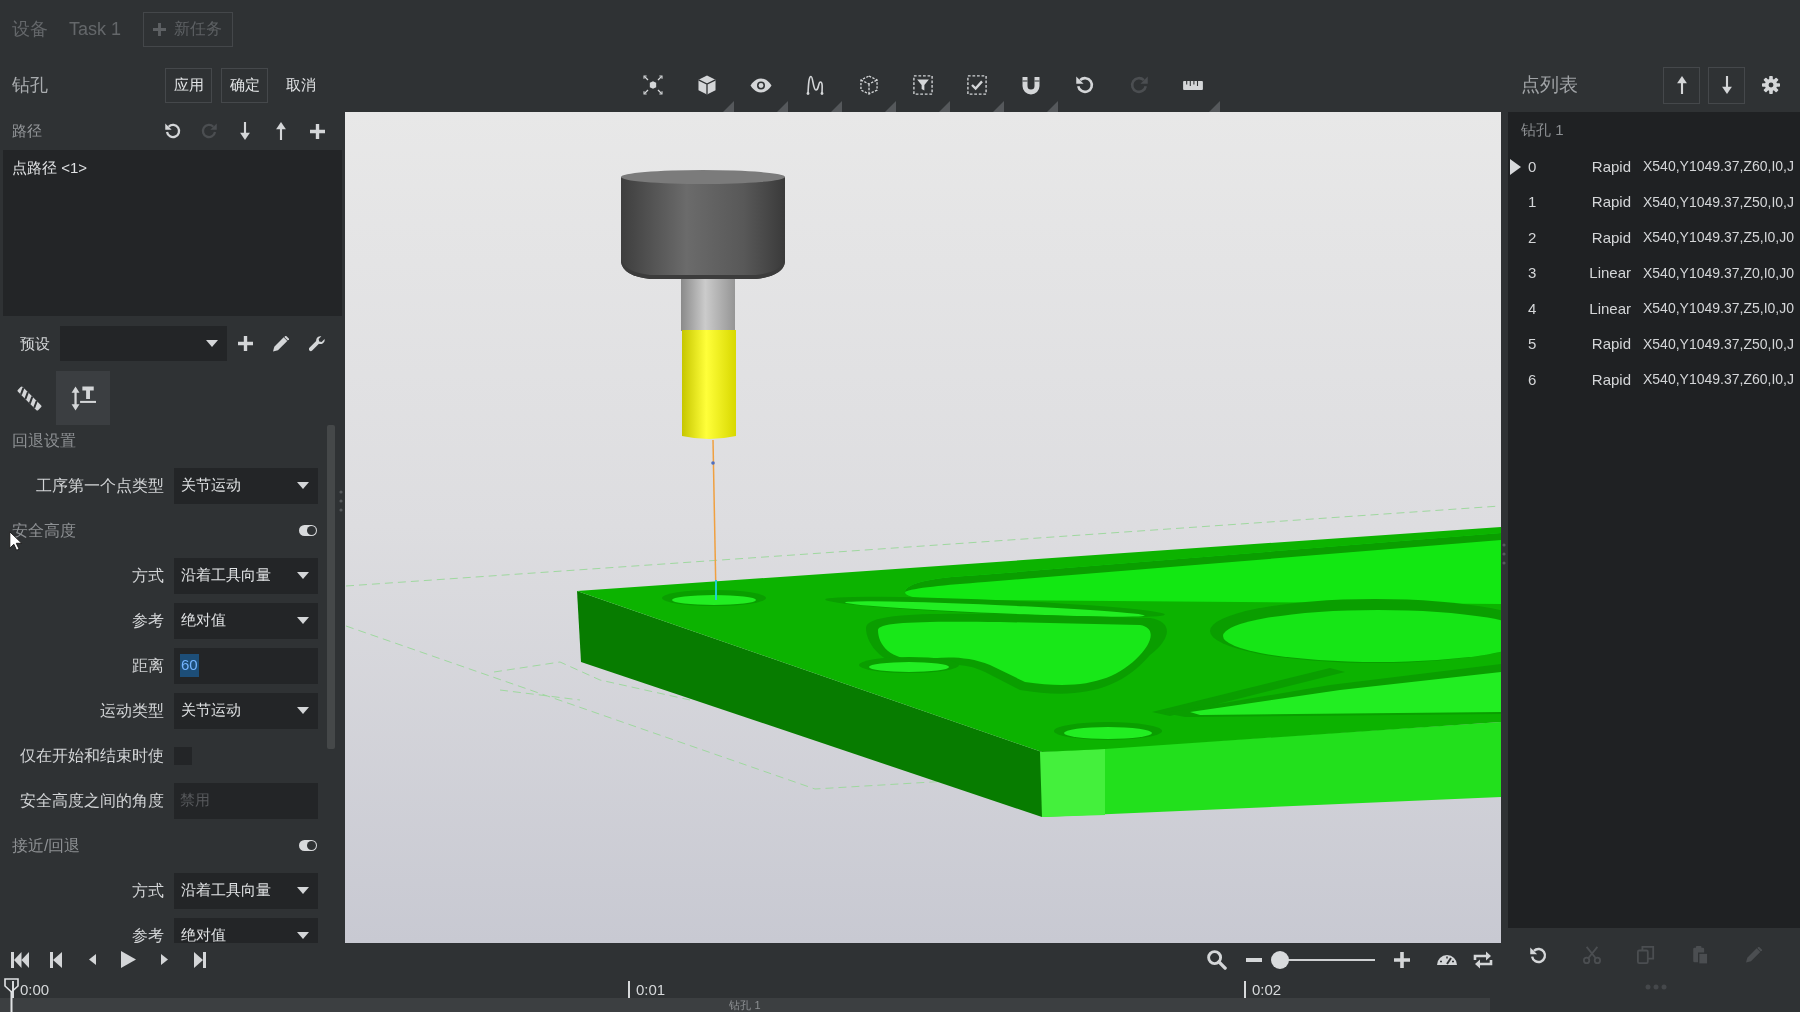 The width and height of the screenshot is (1800, 1012). I want to click on field-label: 仅在开始和结束时使, so click(92, 755).